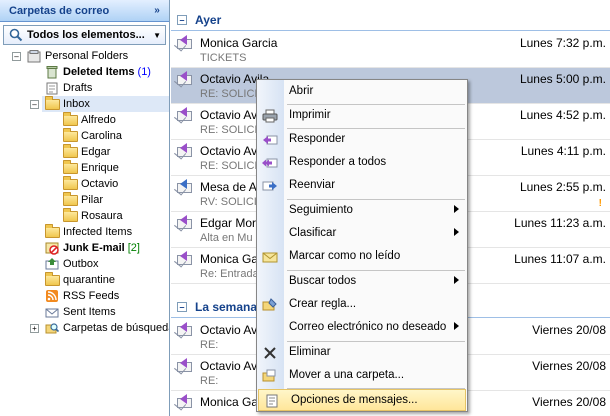 This screenshot has width=610, height=416. I want to click on tree-label: Edgar, so click(96, 152).